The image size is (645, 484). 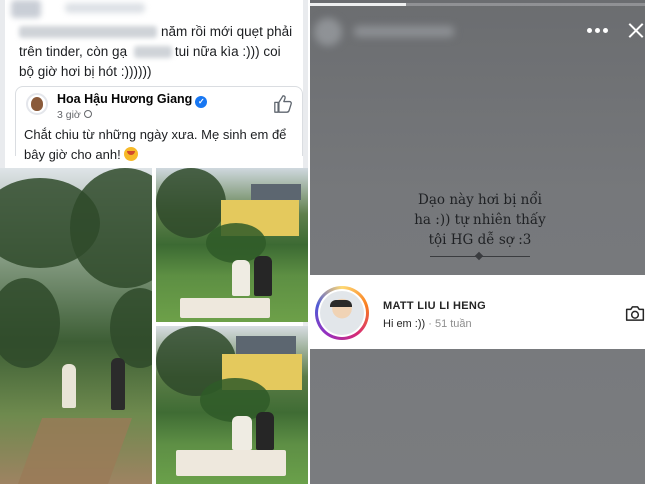 I want to click on caption-line-3: tội HG dễ sợ :3, so click(x=480, y=240).